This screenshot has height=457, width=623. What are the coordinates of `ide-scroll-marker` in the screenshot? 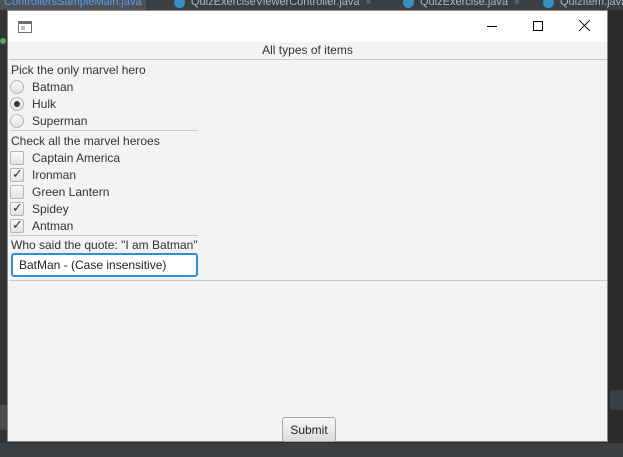 It's located at (616, 400).